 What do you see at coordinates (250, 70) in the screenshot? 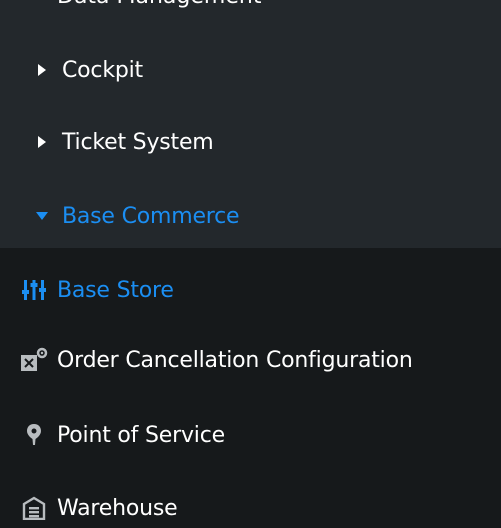
I see `nav-group-cockpit: Cockpit` at bounding box center [250, 70].